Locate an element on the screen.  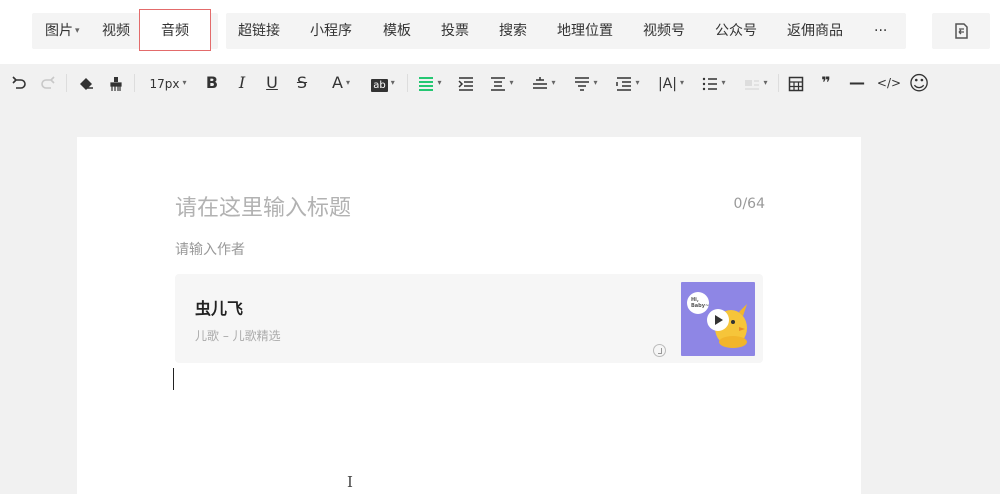
insert-image-label: 图片 is located at coordinates (59, 31).